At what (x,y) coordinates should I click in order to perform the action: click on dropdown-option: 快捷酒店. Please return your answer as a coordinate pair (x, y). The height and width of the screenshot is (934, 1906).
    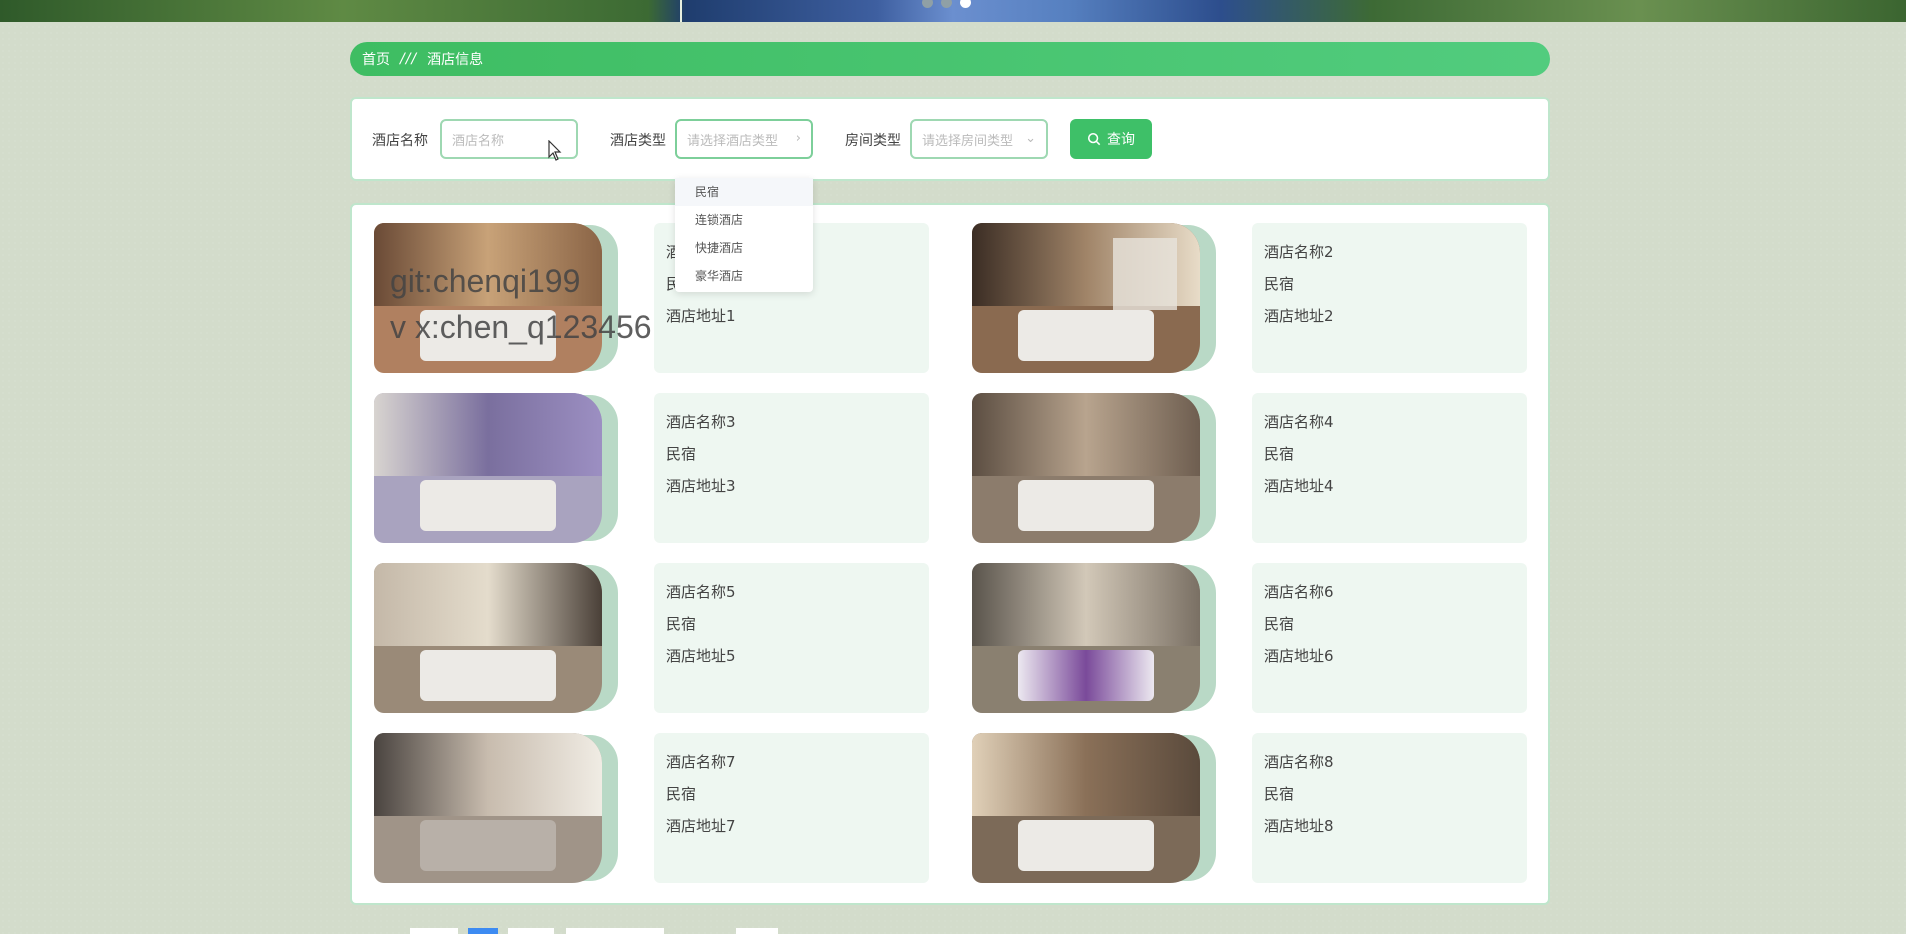
    Looking at the image, I should click on (744, 248).